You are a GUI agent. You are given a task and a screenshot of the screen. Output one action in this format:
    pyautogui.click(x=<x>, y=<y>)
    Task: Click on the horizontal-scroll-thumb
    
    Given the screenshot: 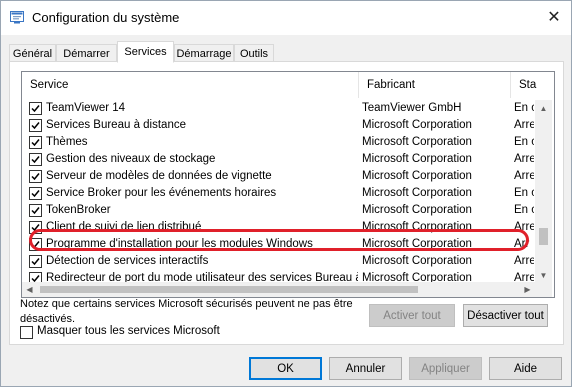 What is the action you would take?
    pyautogui.click(x=229, y=289)
    